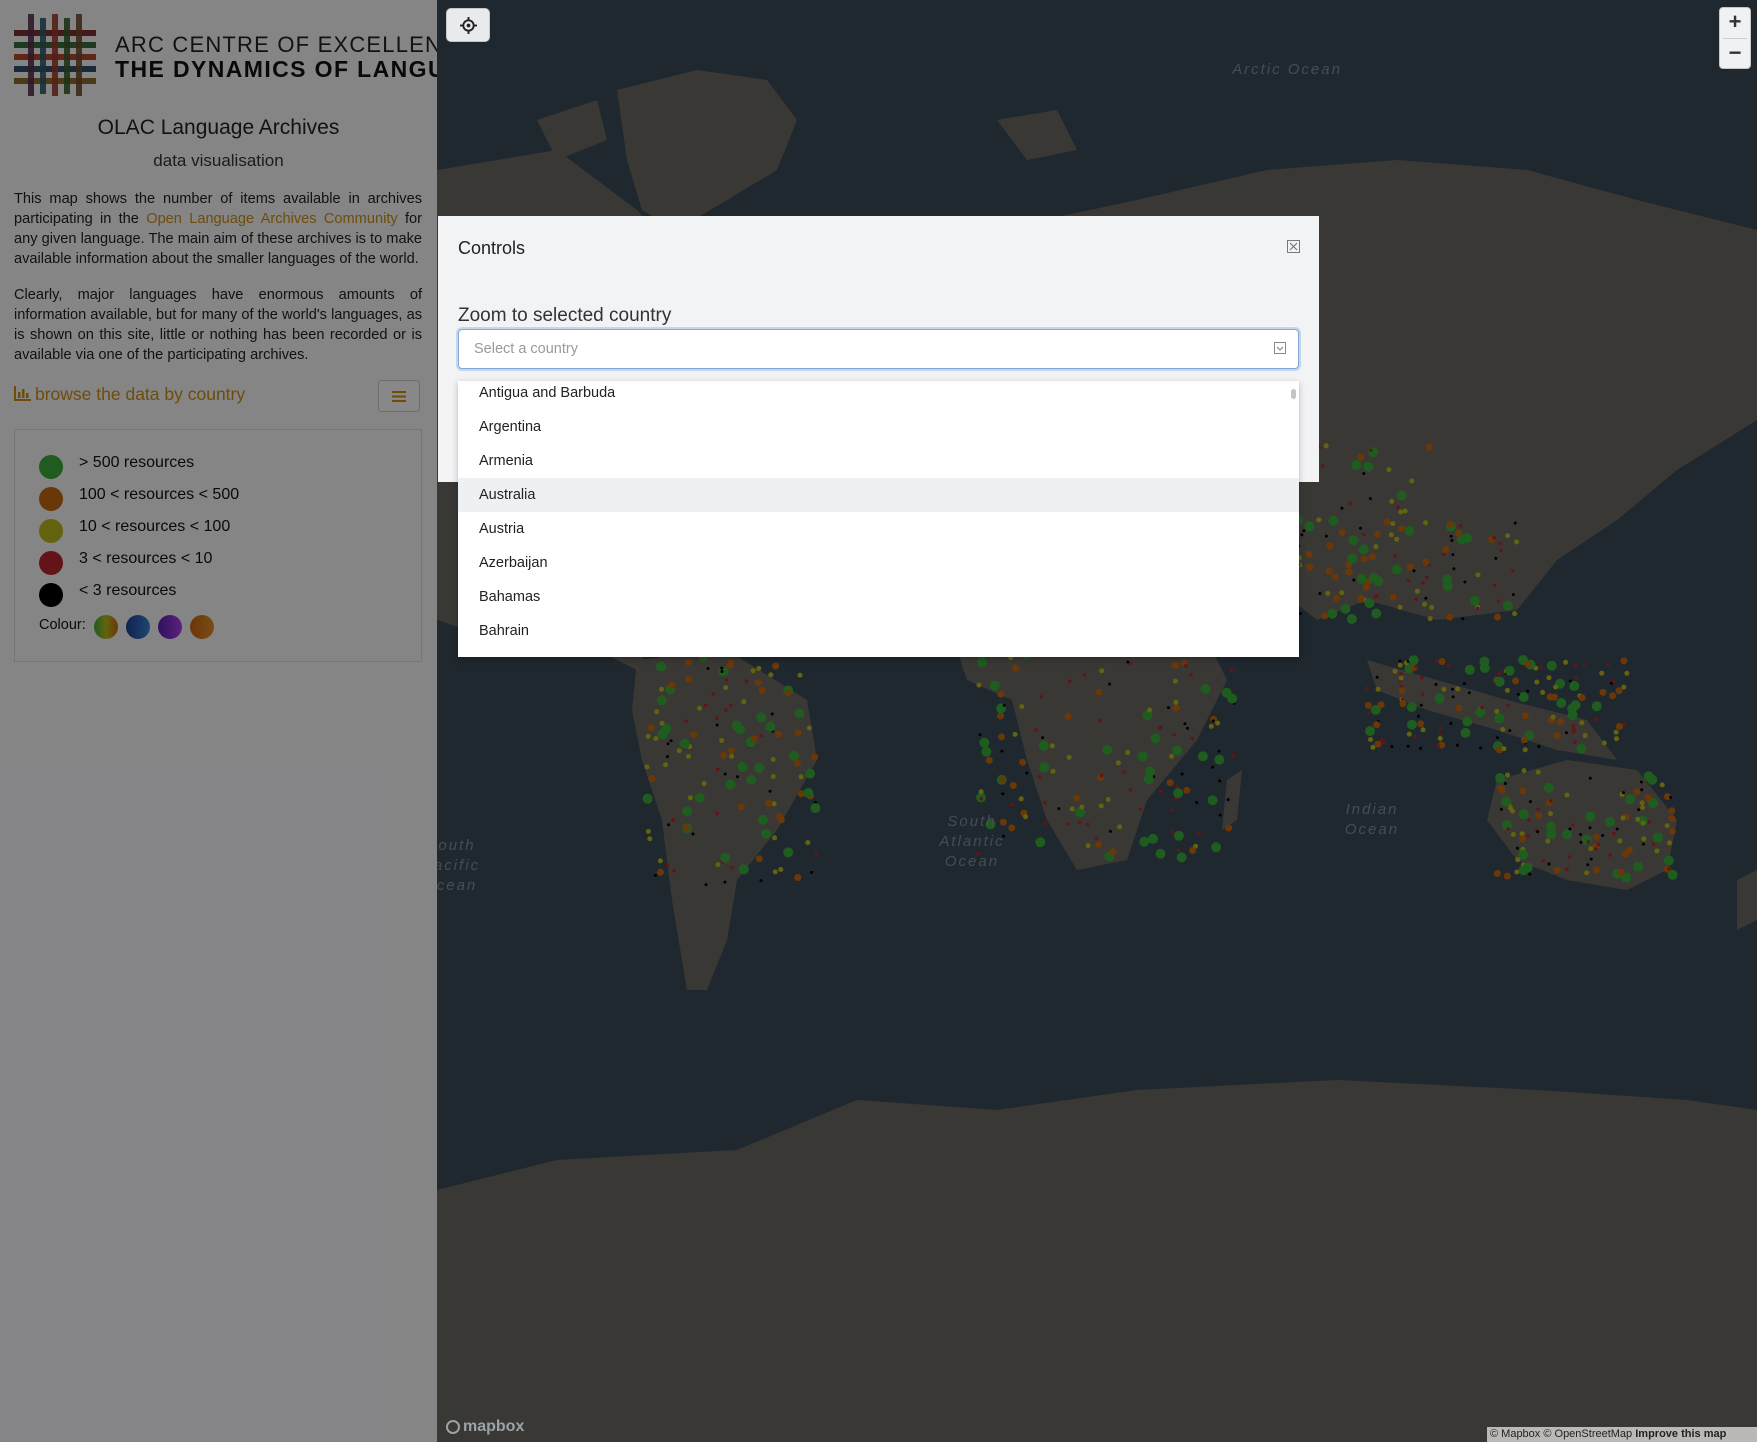 The height and width of the screenshot is (1442, 1757). What do you see at coordinates (1280, 348) in the screenshot?
I see `dropdown-toggle-icon` at bounding box center [1280, 348].